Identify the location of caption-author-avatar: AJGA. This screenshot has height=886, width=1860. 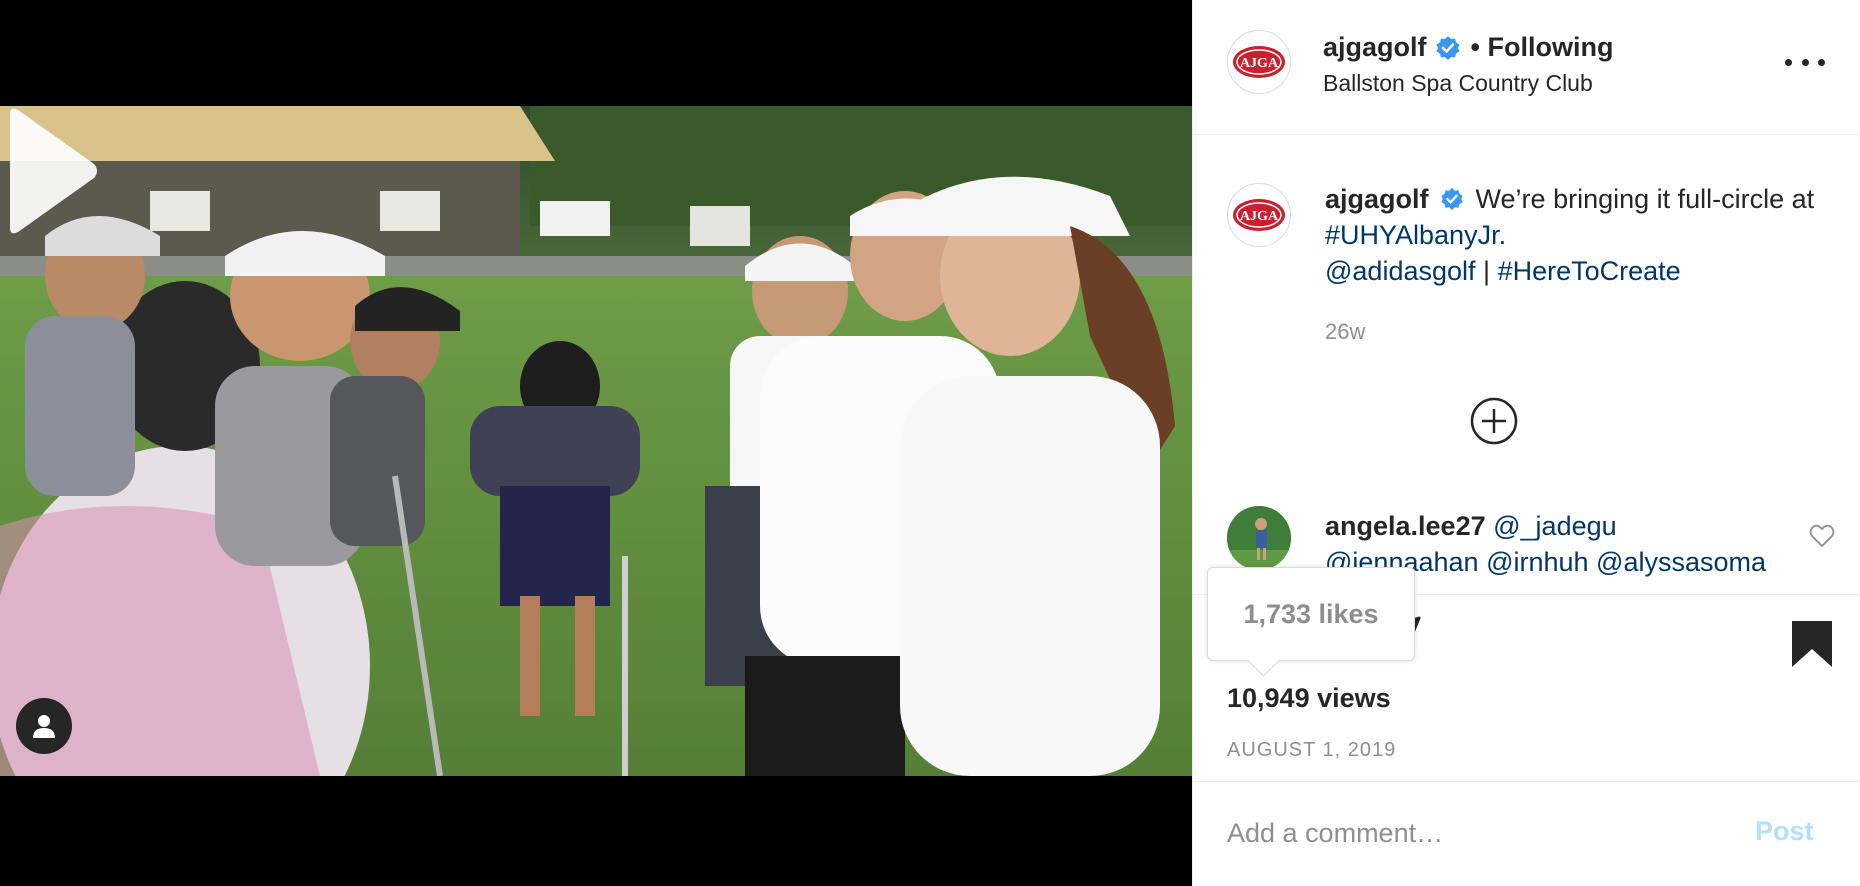
(1259, 215).